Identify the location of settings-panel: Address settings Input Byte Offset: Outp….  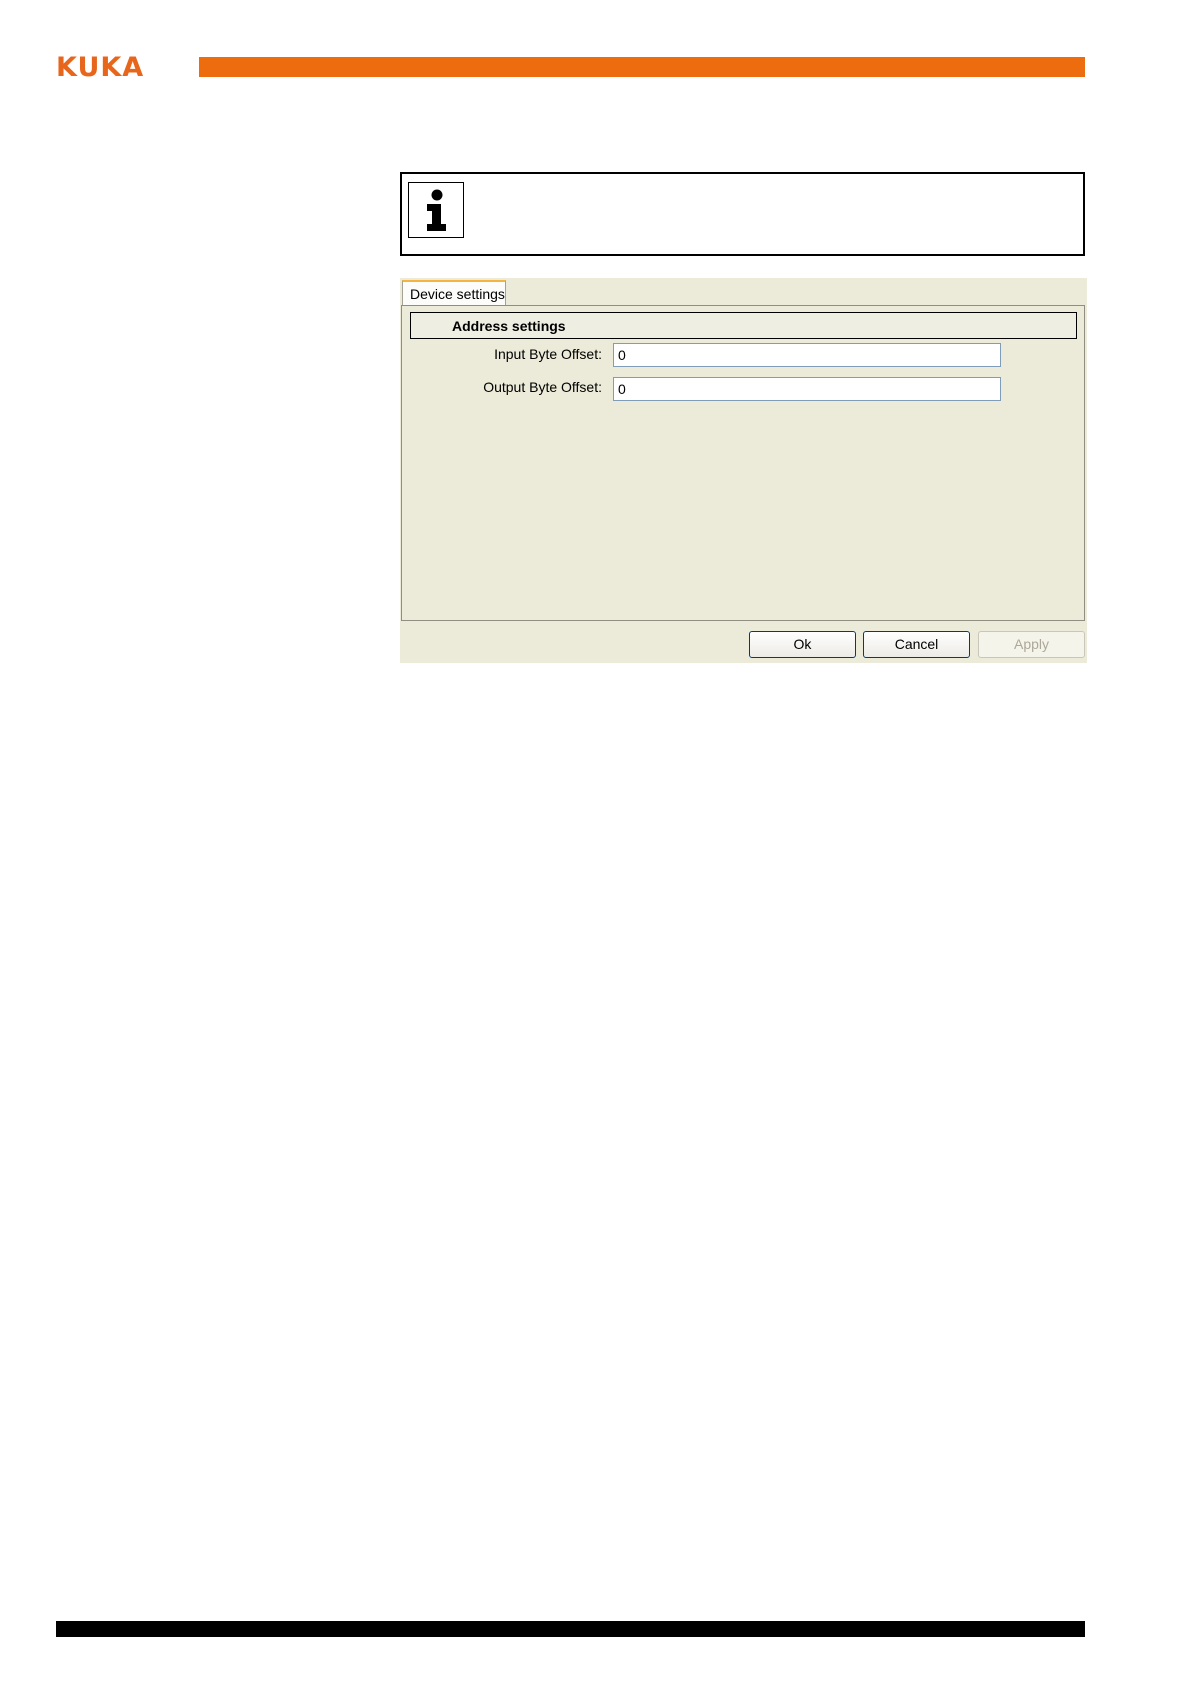
(743, 463).